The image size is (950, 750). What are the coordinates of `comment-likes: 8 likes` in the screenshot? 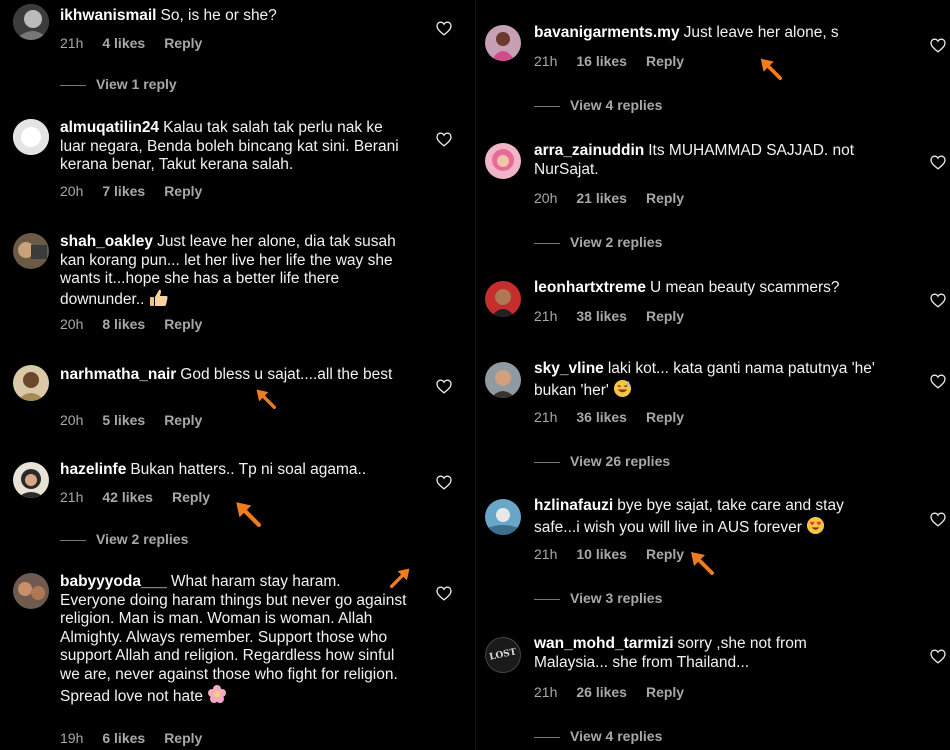 It's located at (123, 324).